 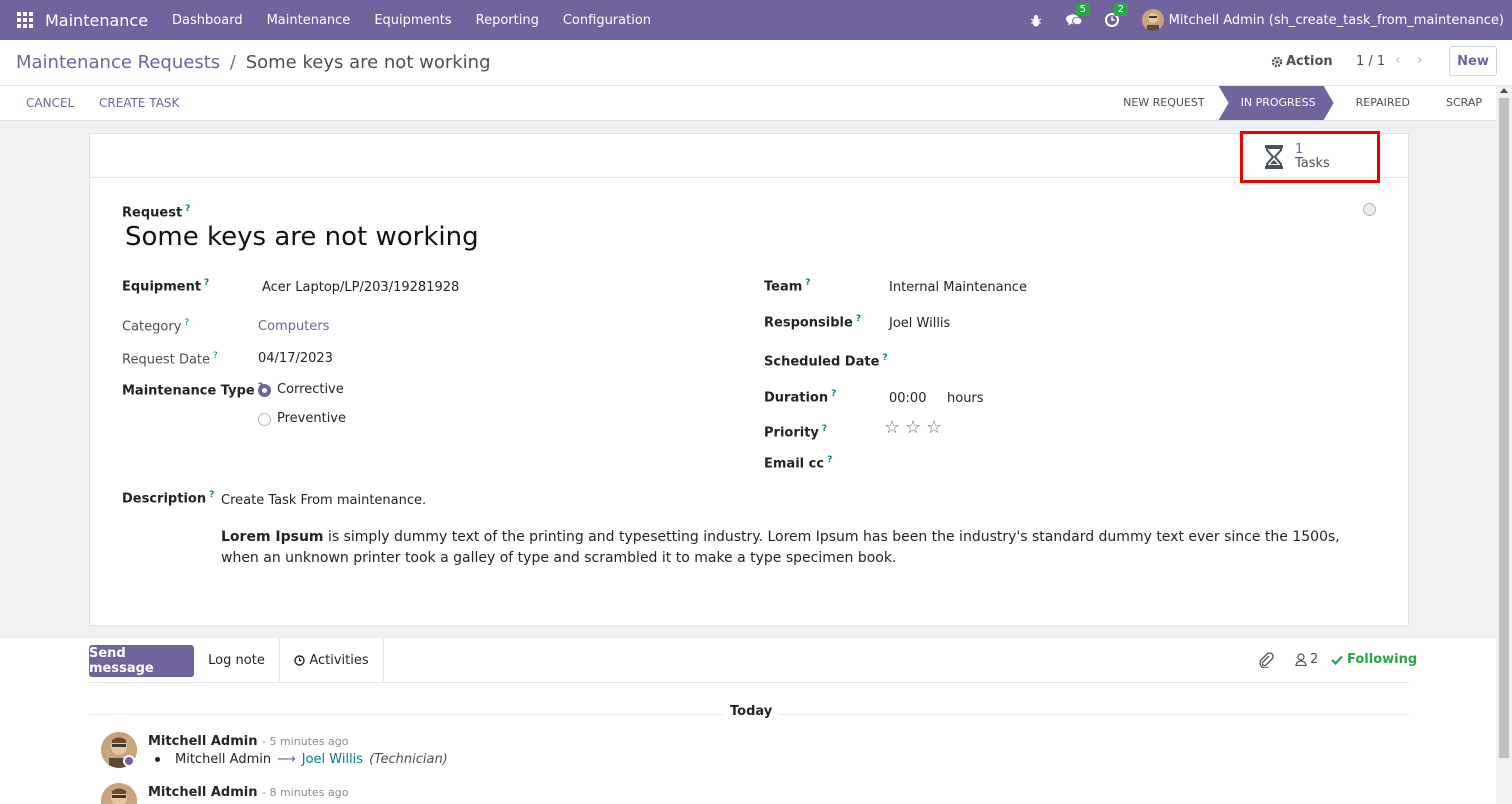 I want to click on request-title: Some keys are not working, so click(x=302, y=237).